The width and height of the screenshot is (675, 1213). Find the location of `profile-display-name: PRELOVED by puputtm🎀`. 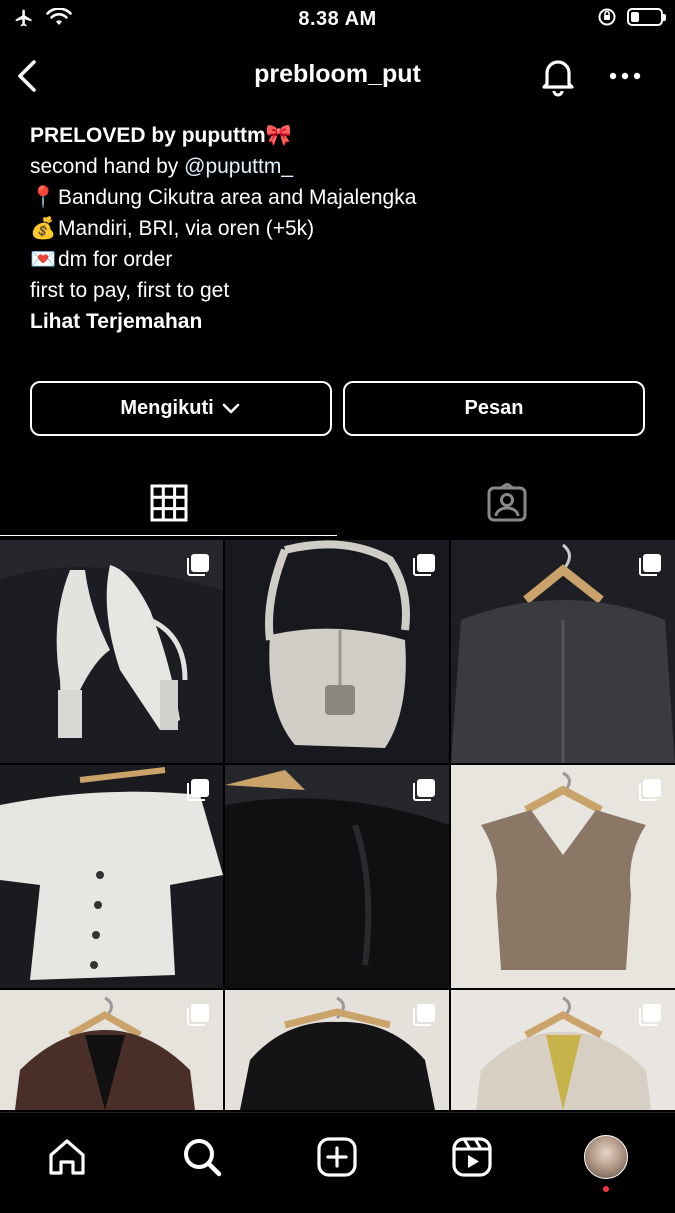

profile-display-name: PRELOVED by puputtm🎀 is located at coordinates (161, 135).